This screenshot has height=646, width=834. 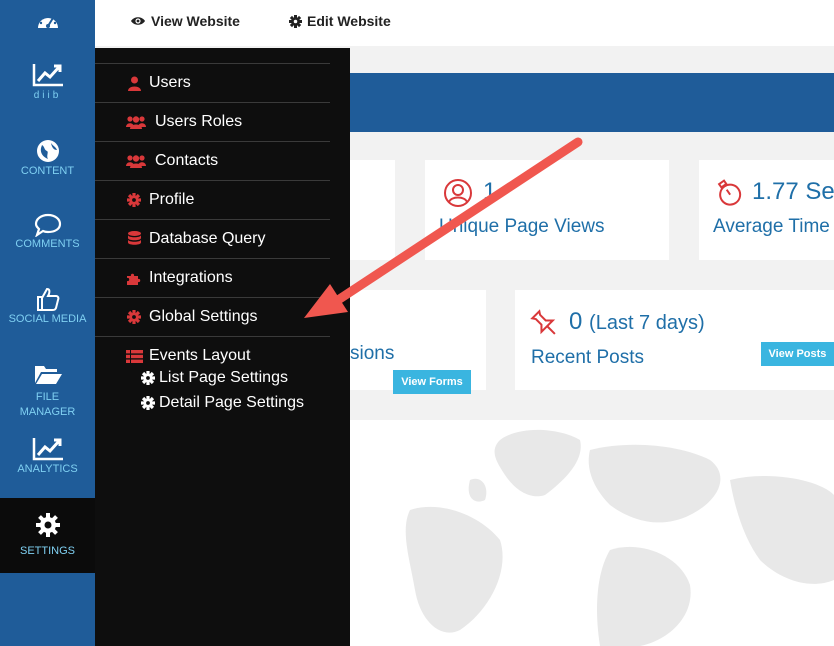 I want to click on view-website-link: View Website, so click(x=185, y=21).